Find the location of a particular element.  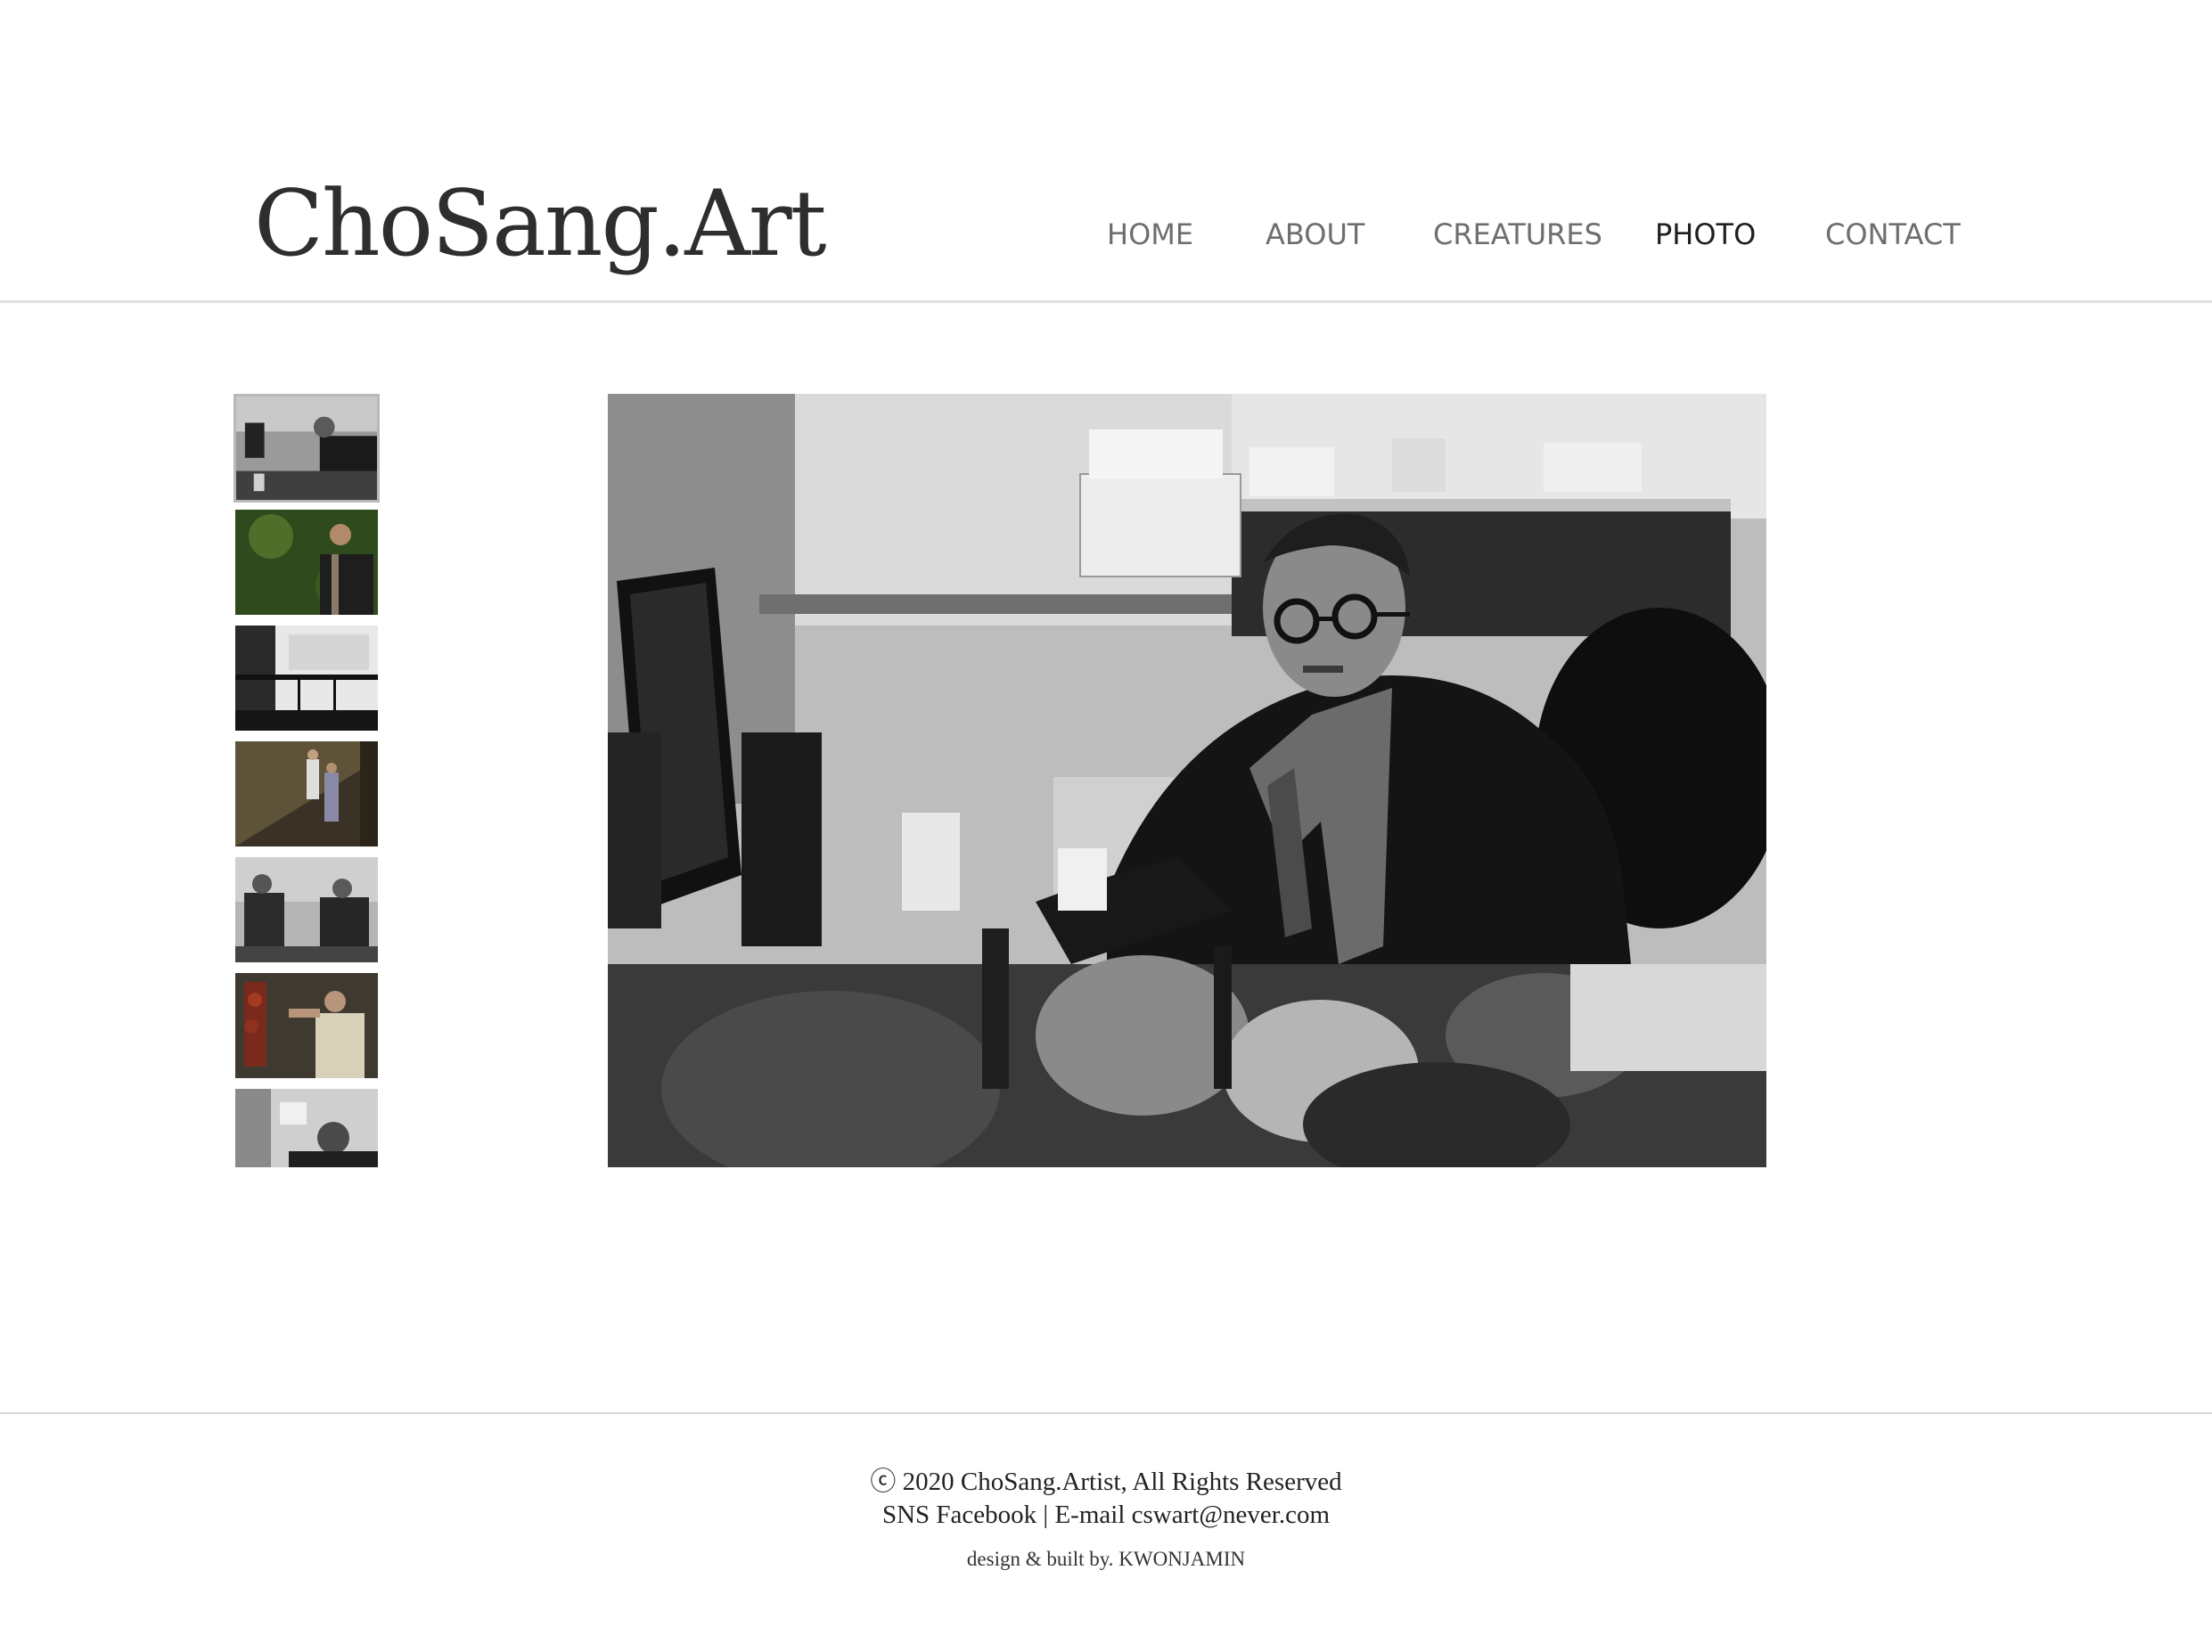

footer-divider is located at coordinates (1106, 1413).